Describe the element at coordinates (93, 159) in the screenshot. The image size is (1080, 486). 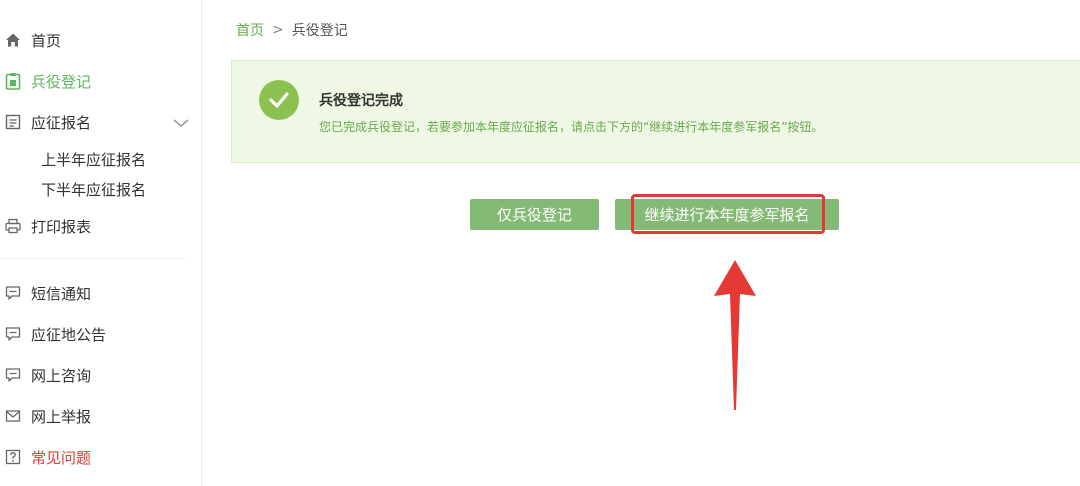
I see `sidebar-subitem-first-half: 上半年应征报名` at that location.